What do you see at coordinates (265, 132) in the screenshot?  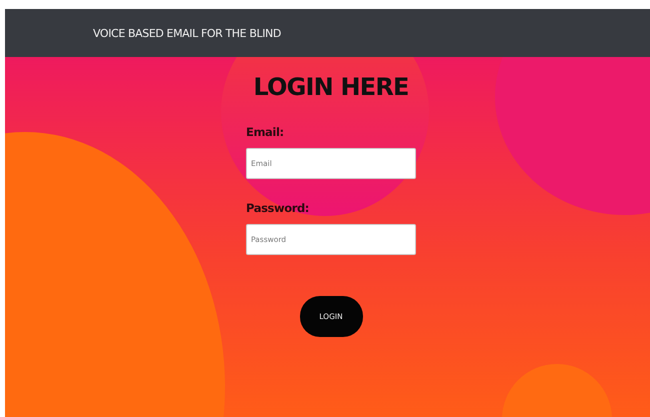 I see `field-label: Email:` at bounding box center [265, 132].